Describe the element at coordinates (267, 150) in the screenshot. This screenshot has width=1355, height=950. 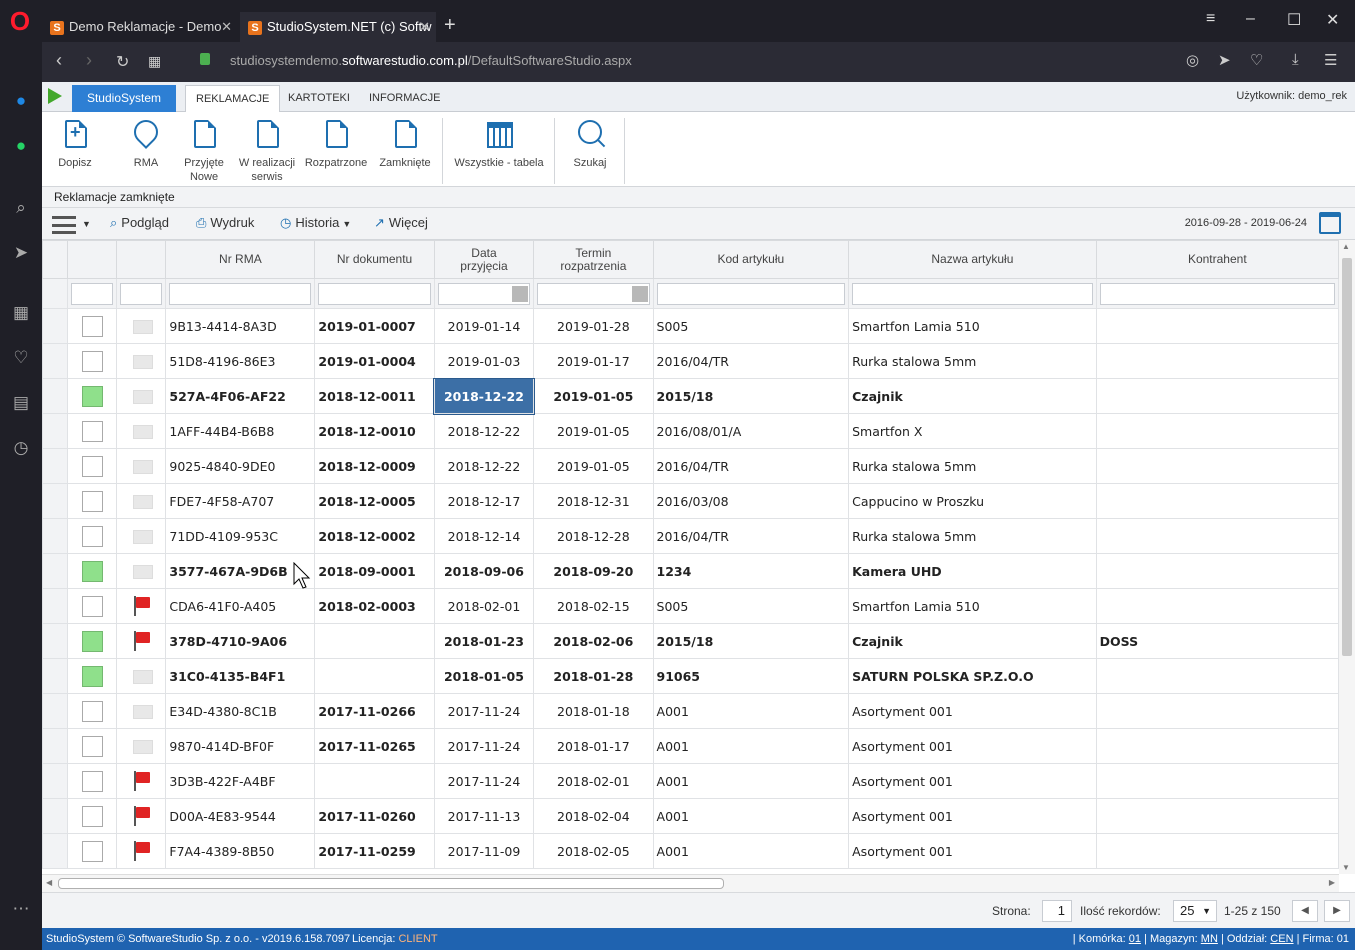
I see `w-realizacji-button: W realizacji serwis` at that location.